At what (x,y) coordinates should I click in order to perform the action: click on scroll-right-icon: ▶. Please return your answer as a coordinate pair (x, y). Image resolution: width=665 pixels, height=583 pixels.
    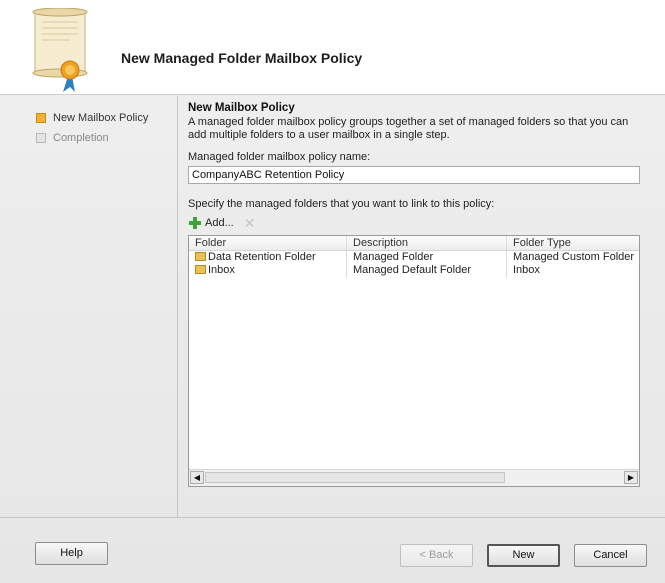
    Looking at the image, I should click on (631, 477).